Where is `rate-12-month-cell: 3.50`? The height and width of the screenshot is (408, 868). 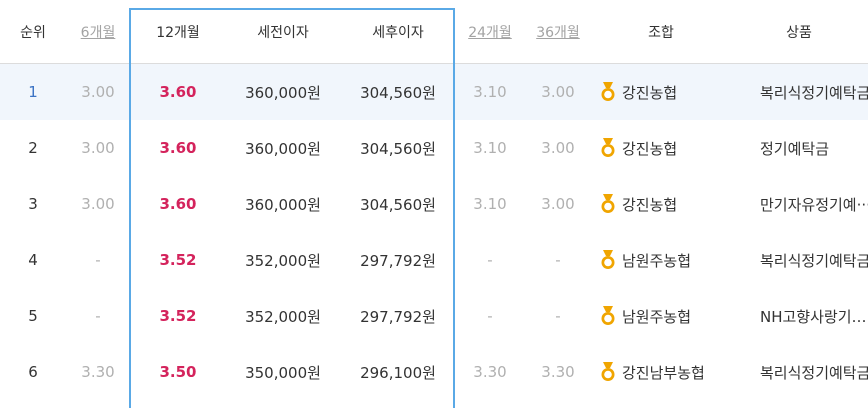
rate-12-month-cell: 3.50 is located at coordinates (178, 372).